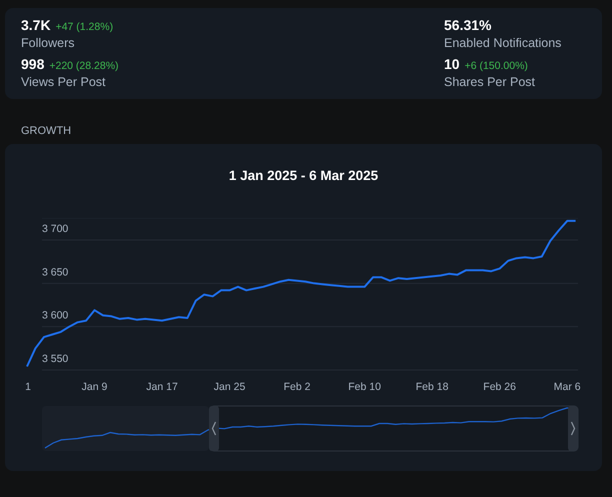  I want to click on x-axis-label: Jan 25, so click(230, 387).